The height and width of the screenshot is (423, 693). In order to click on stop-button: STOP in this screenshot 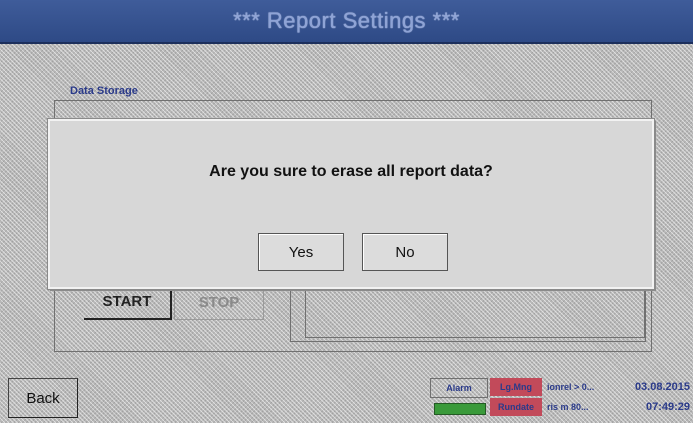, I will do `click(219, 302)`.